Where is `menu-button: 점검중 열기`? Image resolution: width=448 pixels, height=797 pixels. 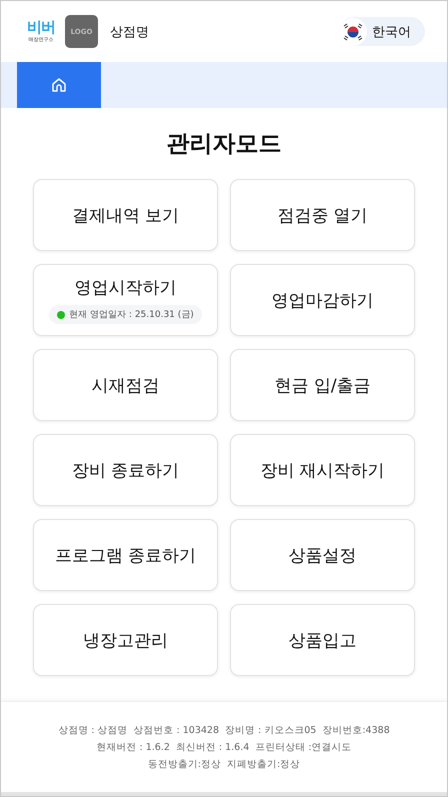 menu-button: 점검중 열기 is located at coordinates (322, 215).